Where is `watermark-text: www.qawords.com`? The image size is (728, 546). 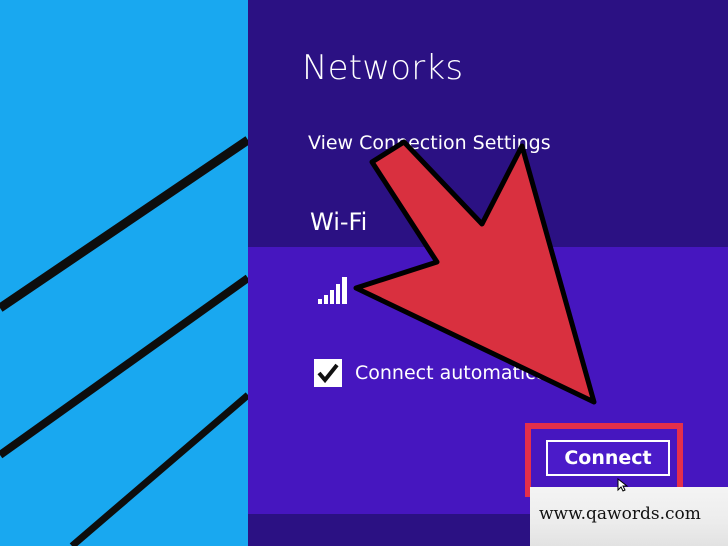 watermark-text: www.qawords.com is located at coordinates (620, 514).